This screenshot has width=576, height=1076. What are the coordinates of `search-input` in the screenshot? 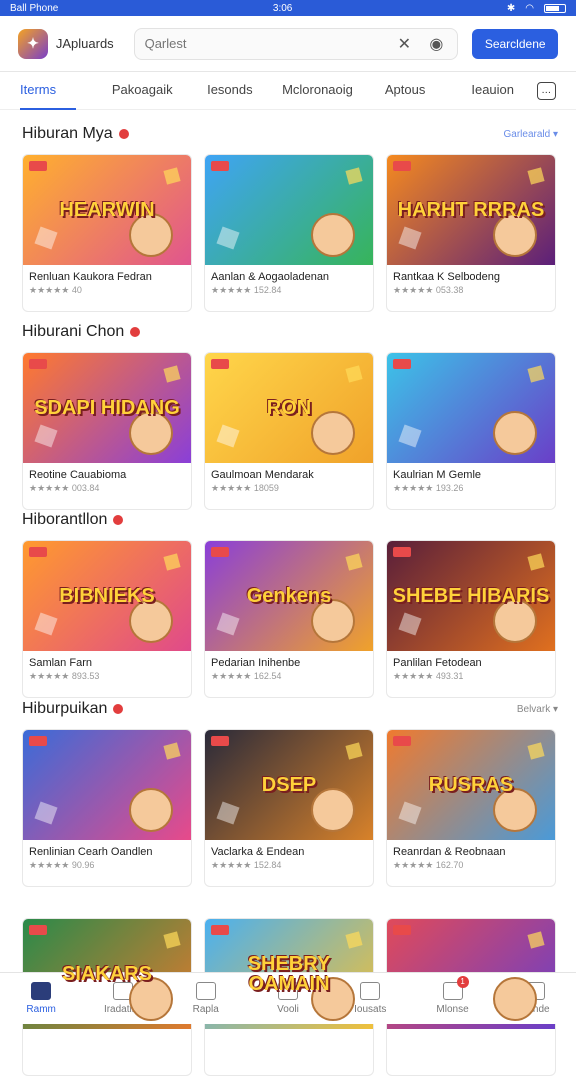 It's located at (264, 43).